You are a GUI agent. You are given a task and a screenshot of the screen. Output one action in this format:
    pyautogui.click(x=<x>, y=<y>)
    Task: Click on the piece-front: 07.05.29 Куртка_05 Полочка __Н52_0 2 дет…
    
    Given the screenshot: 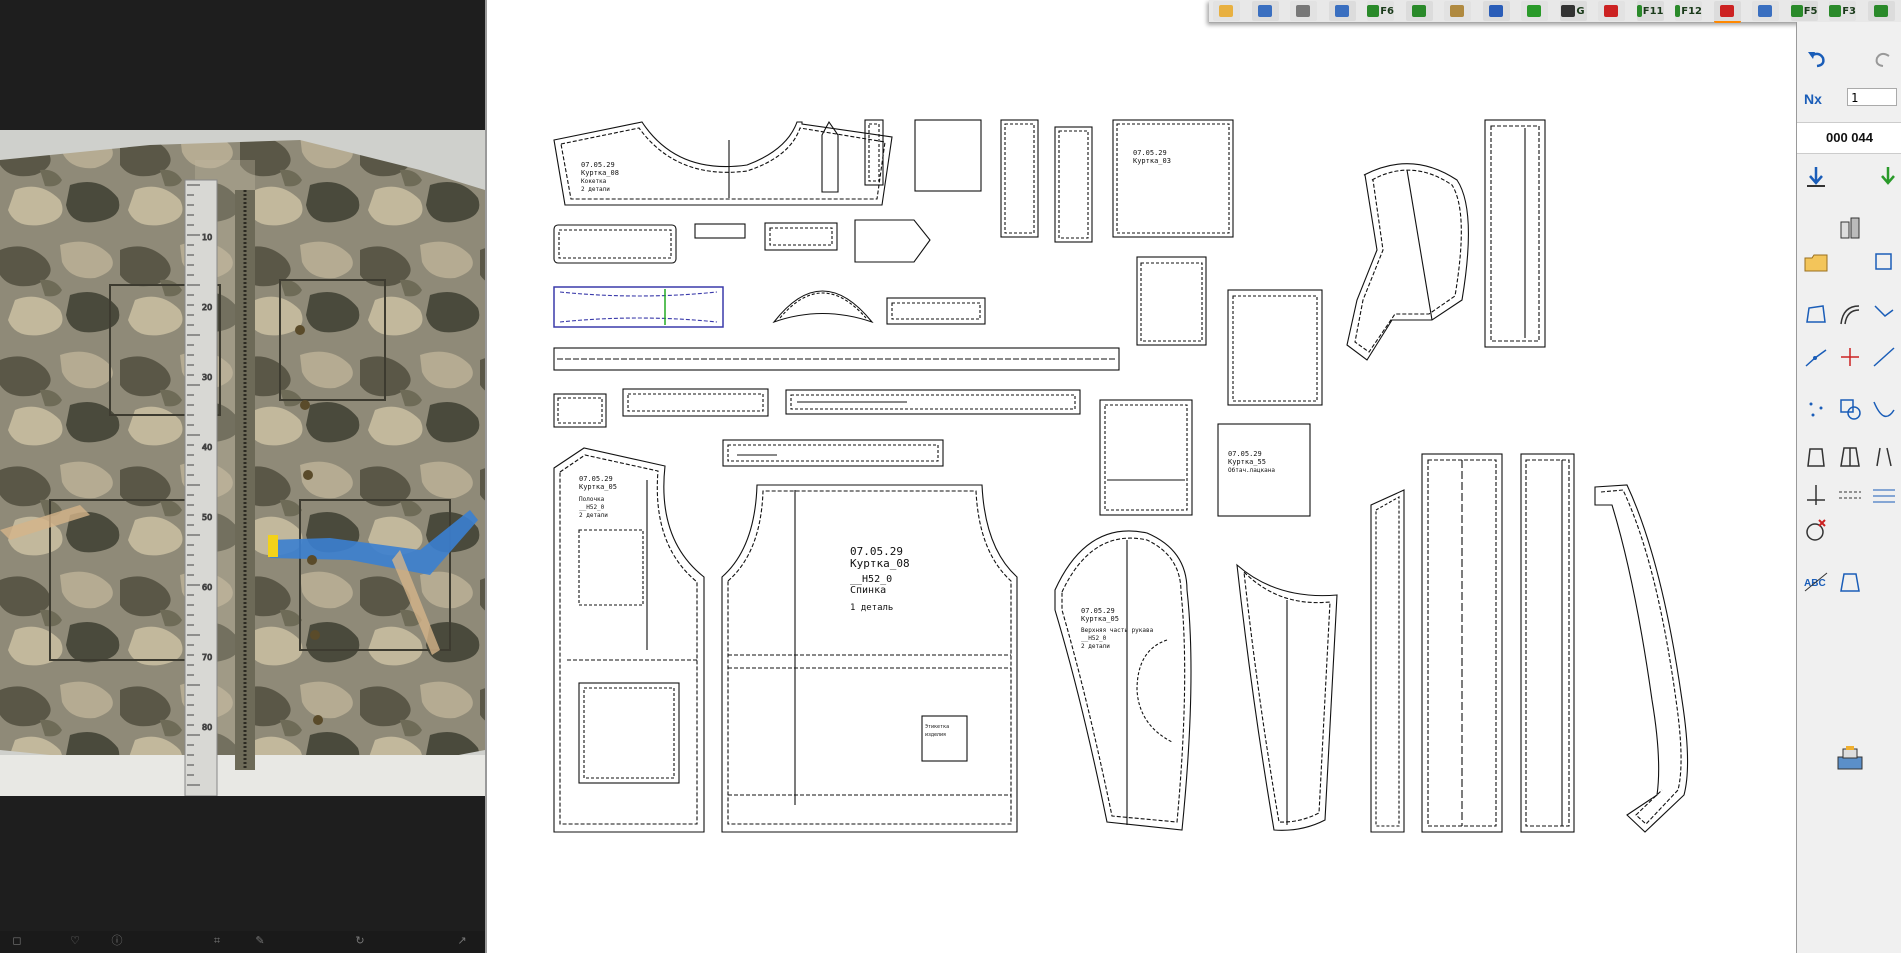 What is the action you would take?
    pyautogui.click(x=629, y=640)
    